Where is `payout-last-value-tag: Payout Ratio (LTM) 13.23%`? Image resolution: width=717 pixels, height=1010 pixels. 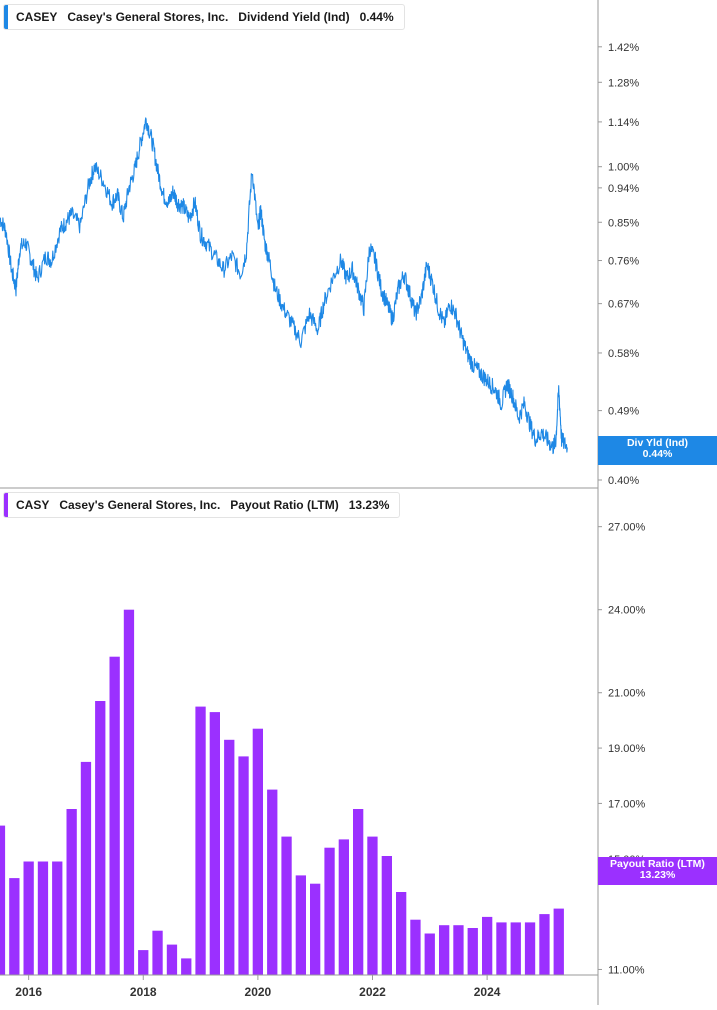 payout-last-value-tag: Payout Ratio (LTM) 13.23% is located at coordinates (657, 871).